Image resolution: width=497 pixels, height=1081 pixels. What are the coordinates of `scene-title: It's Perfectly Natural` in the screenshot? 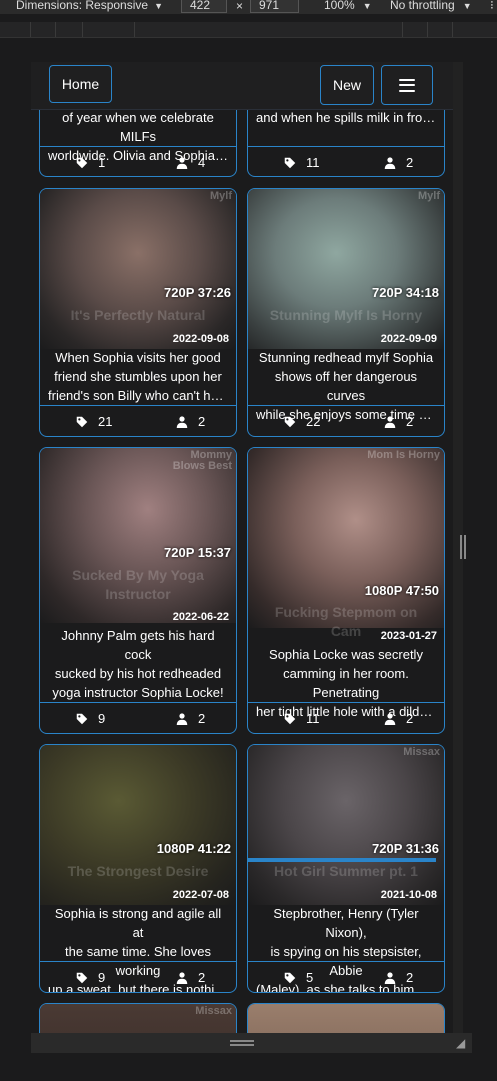 It's located at (138, 315).